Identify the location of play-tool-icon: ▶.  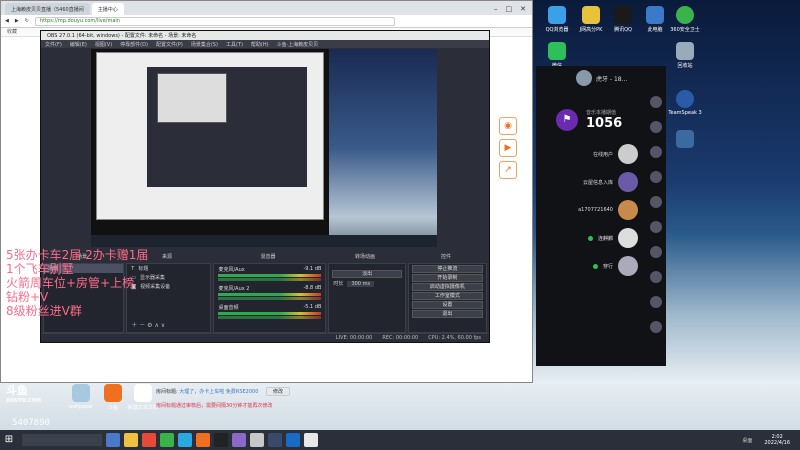
(508, 148).